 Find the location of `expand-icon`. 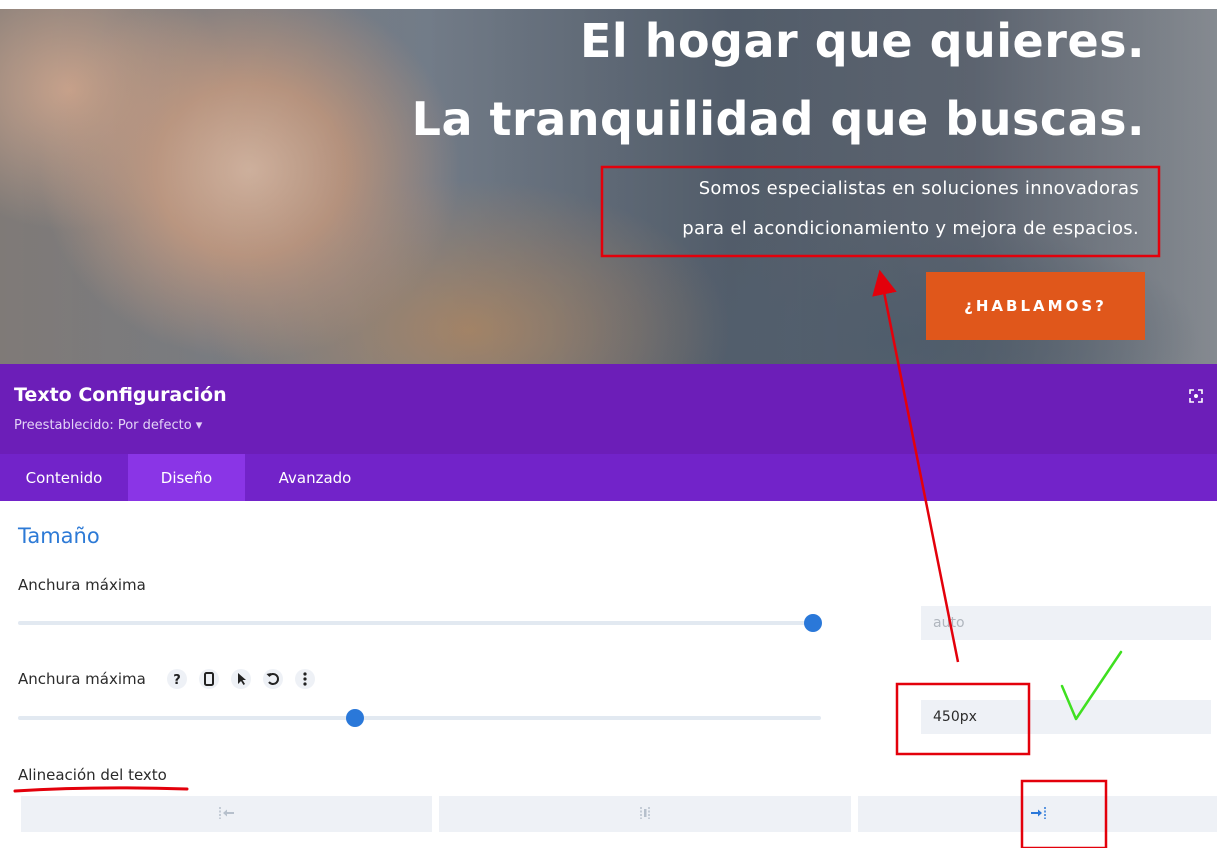

expand-icon is located at coordinates (1196, 395).